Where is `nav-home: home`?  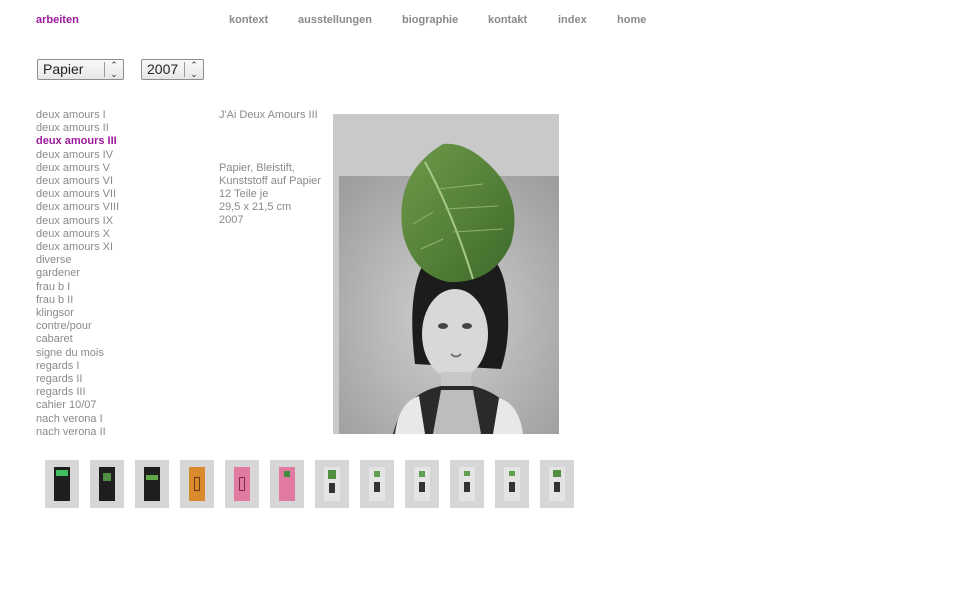
nav-home: home is located at coordinates (631, 20).